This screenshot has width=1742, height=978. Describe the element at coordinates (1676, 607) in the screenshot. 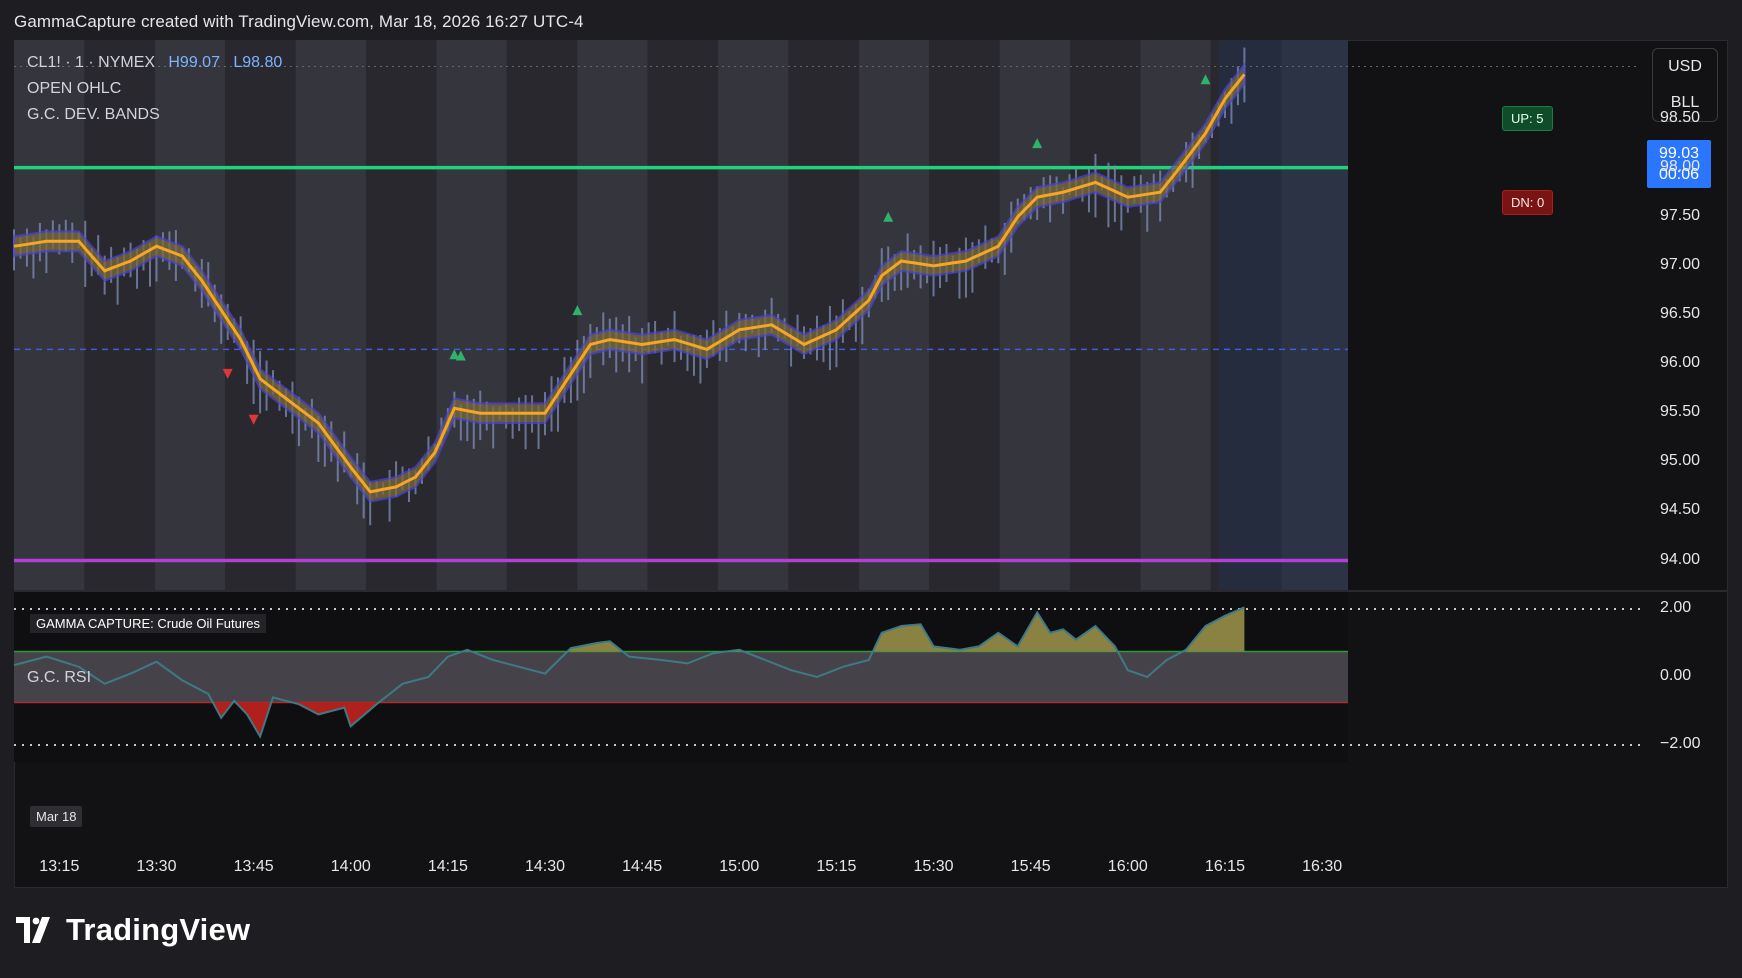

I see `rsi-tick-label: 2.00` at that location.